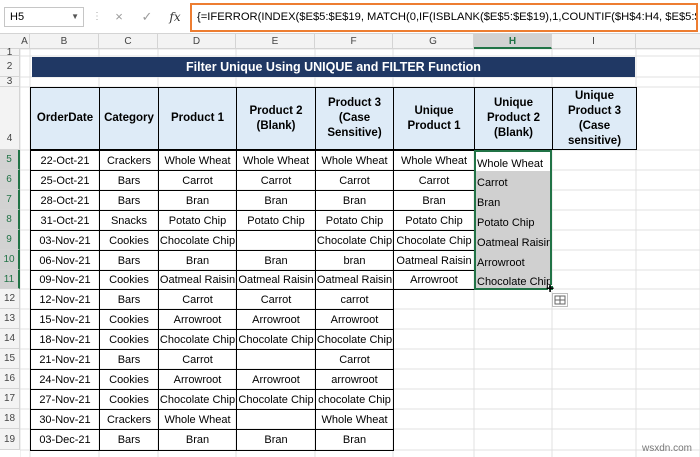 This screenshot has height=457, width=700. What do you see at coordinates (65, 240) in the screenshot?
I see `table-cell-date: 03-Nov-21` at bounding box center [65, 240].